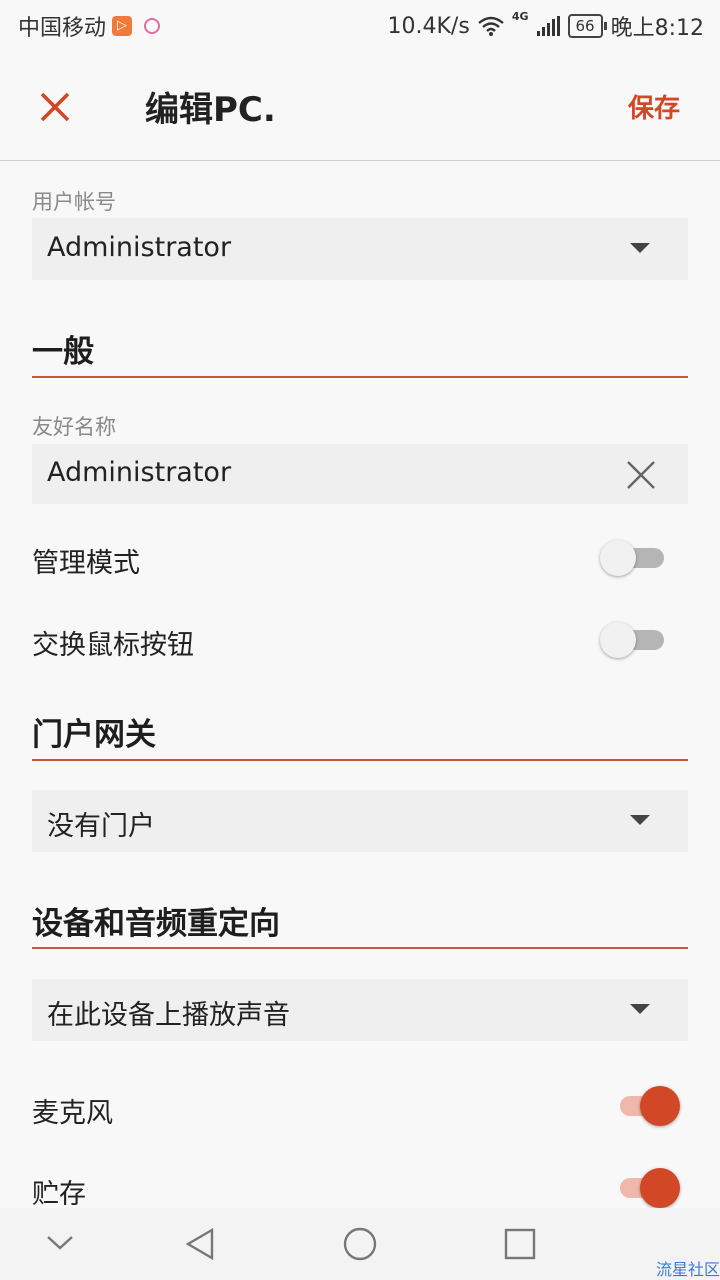 This screenshot has height=1280, width=720. I want to click on page-title: 编辑PC., so click(210, 110).